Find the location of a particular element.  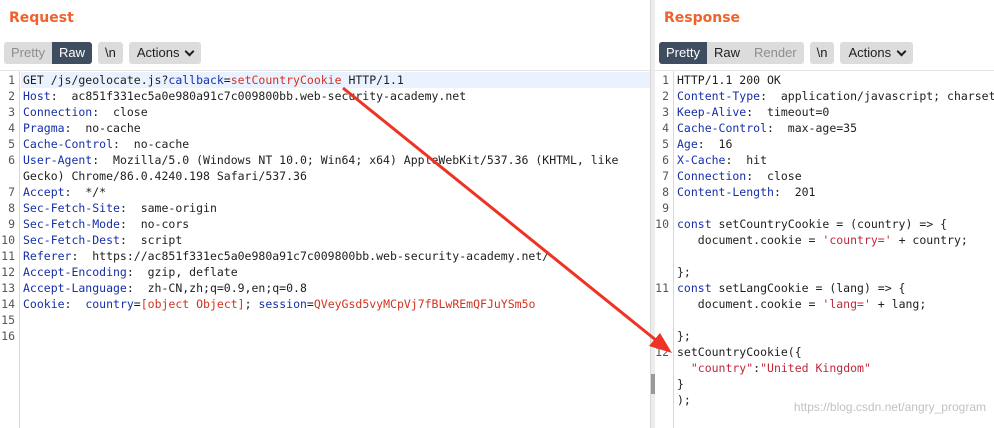

code-line: HTTP/1.1 200 OK is located at coordinates (729, 80).